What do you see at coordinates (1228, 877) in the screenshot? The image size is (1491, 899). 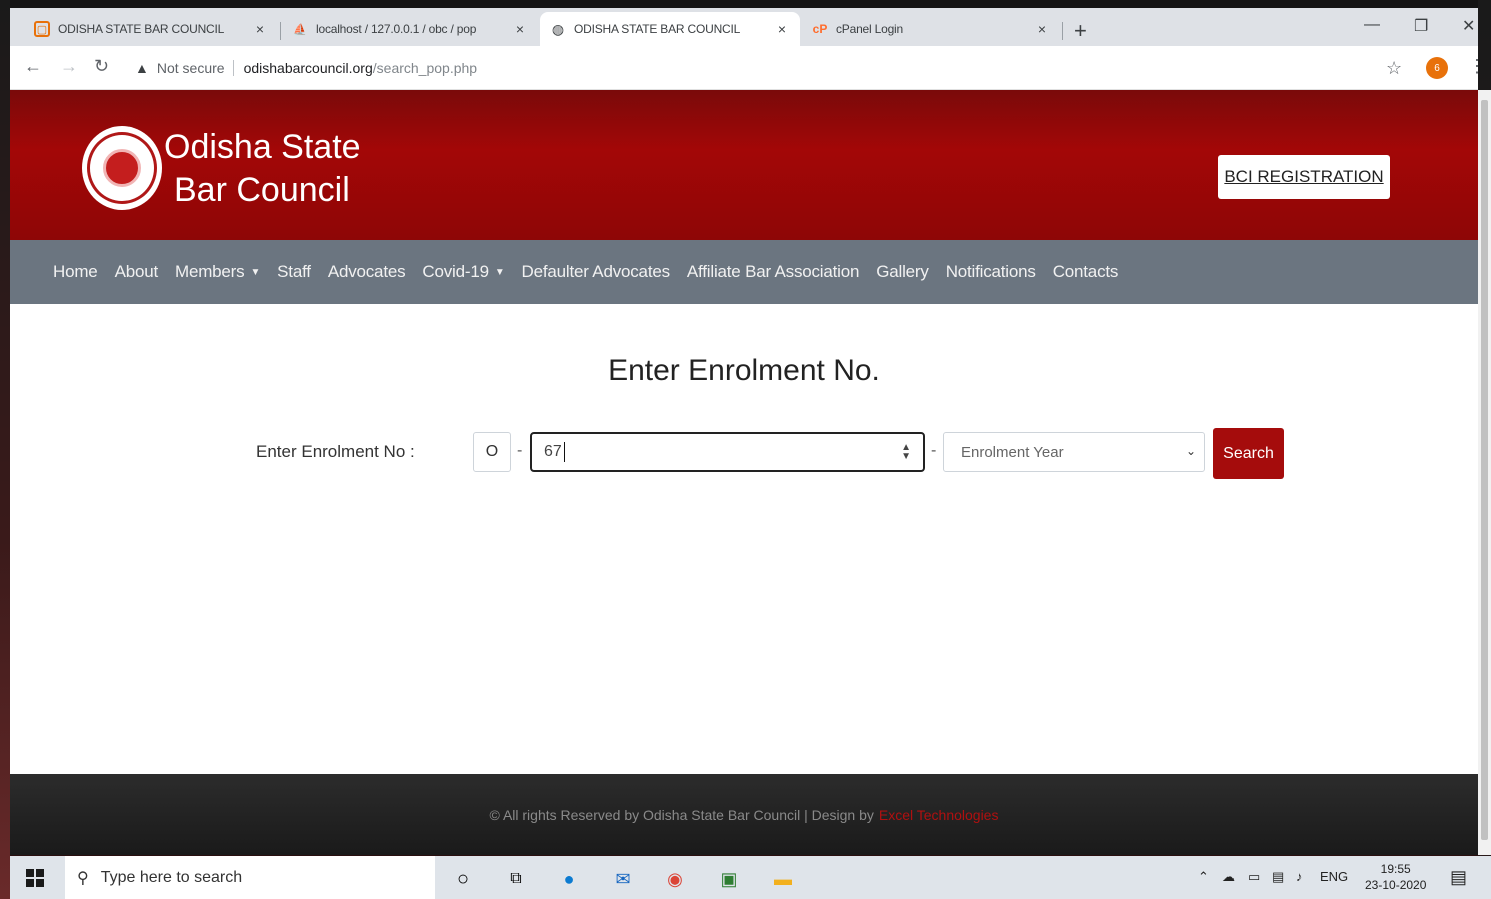 I see `onedrive-icon: ☁` at bounding box center [1228, 877].